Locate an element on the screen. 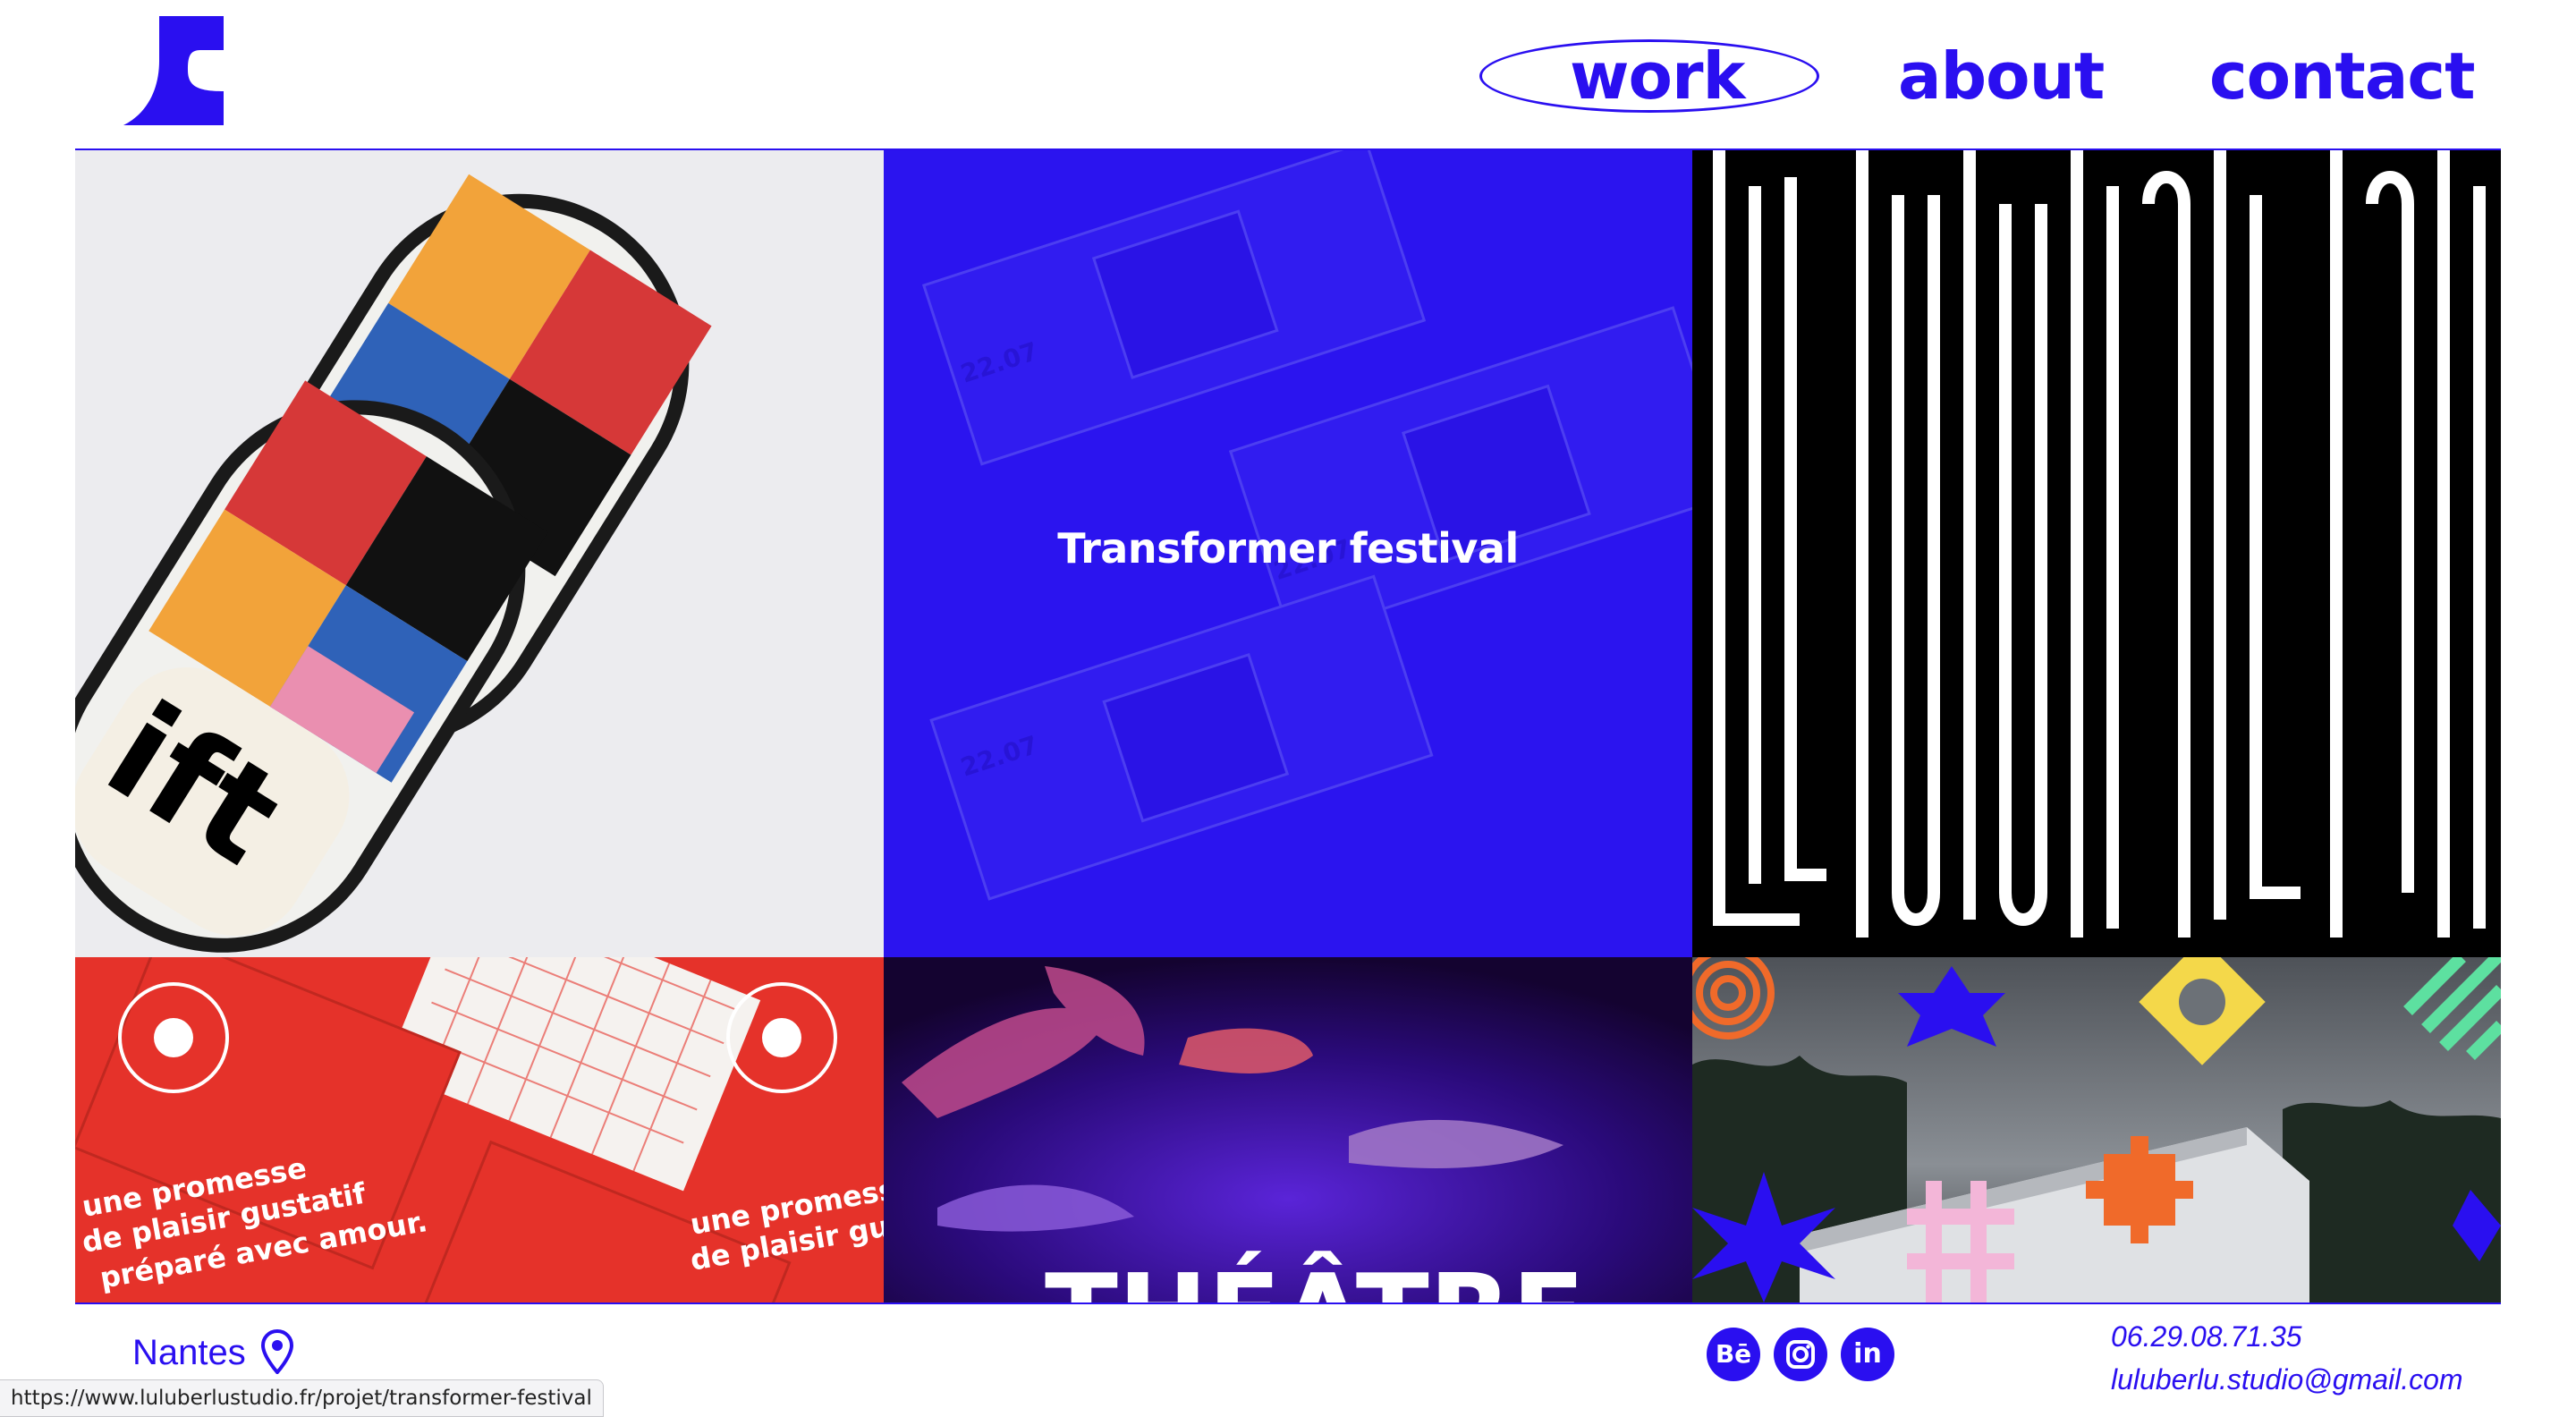 This screenshot has height=1417, width=2576. nav-about: about is located at coordinates (2001, 76).